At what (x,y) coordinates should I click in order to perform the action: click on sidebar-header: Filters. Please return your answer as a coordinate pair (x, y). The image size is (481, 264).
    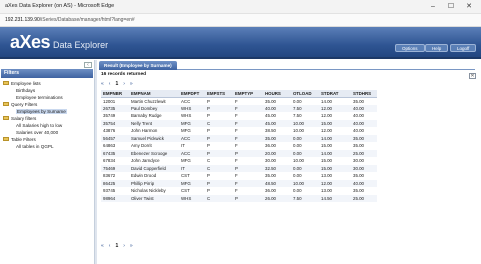
    Looking at the image, I should click on (47, 73).